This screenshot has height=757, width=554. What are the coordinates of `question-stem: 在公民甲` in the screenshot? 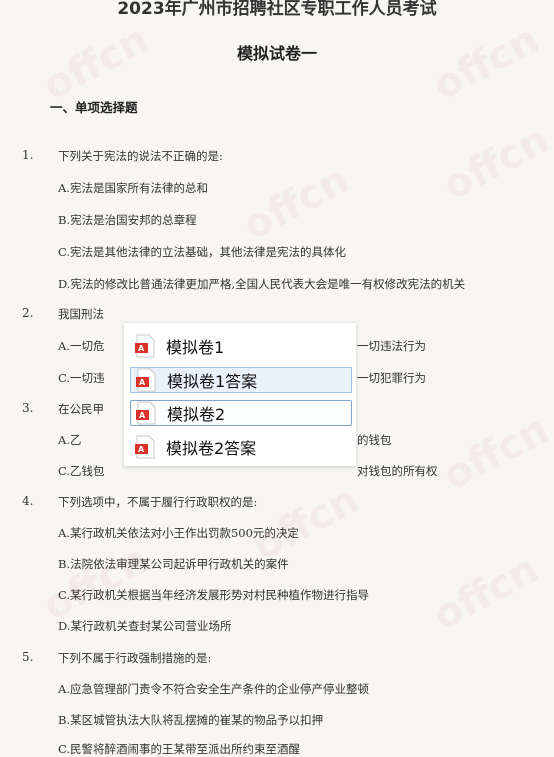 It's located at (81, 409).